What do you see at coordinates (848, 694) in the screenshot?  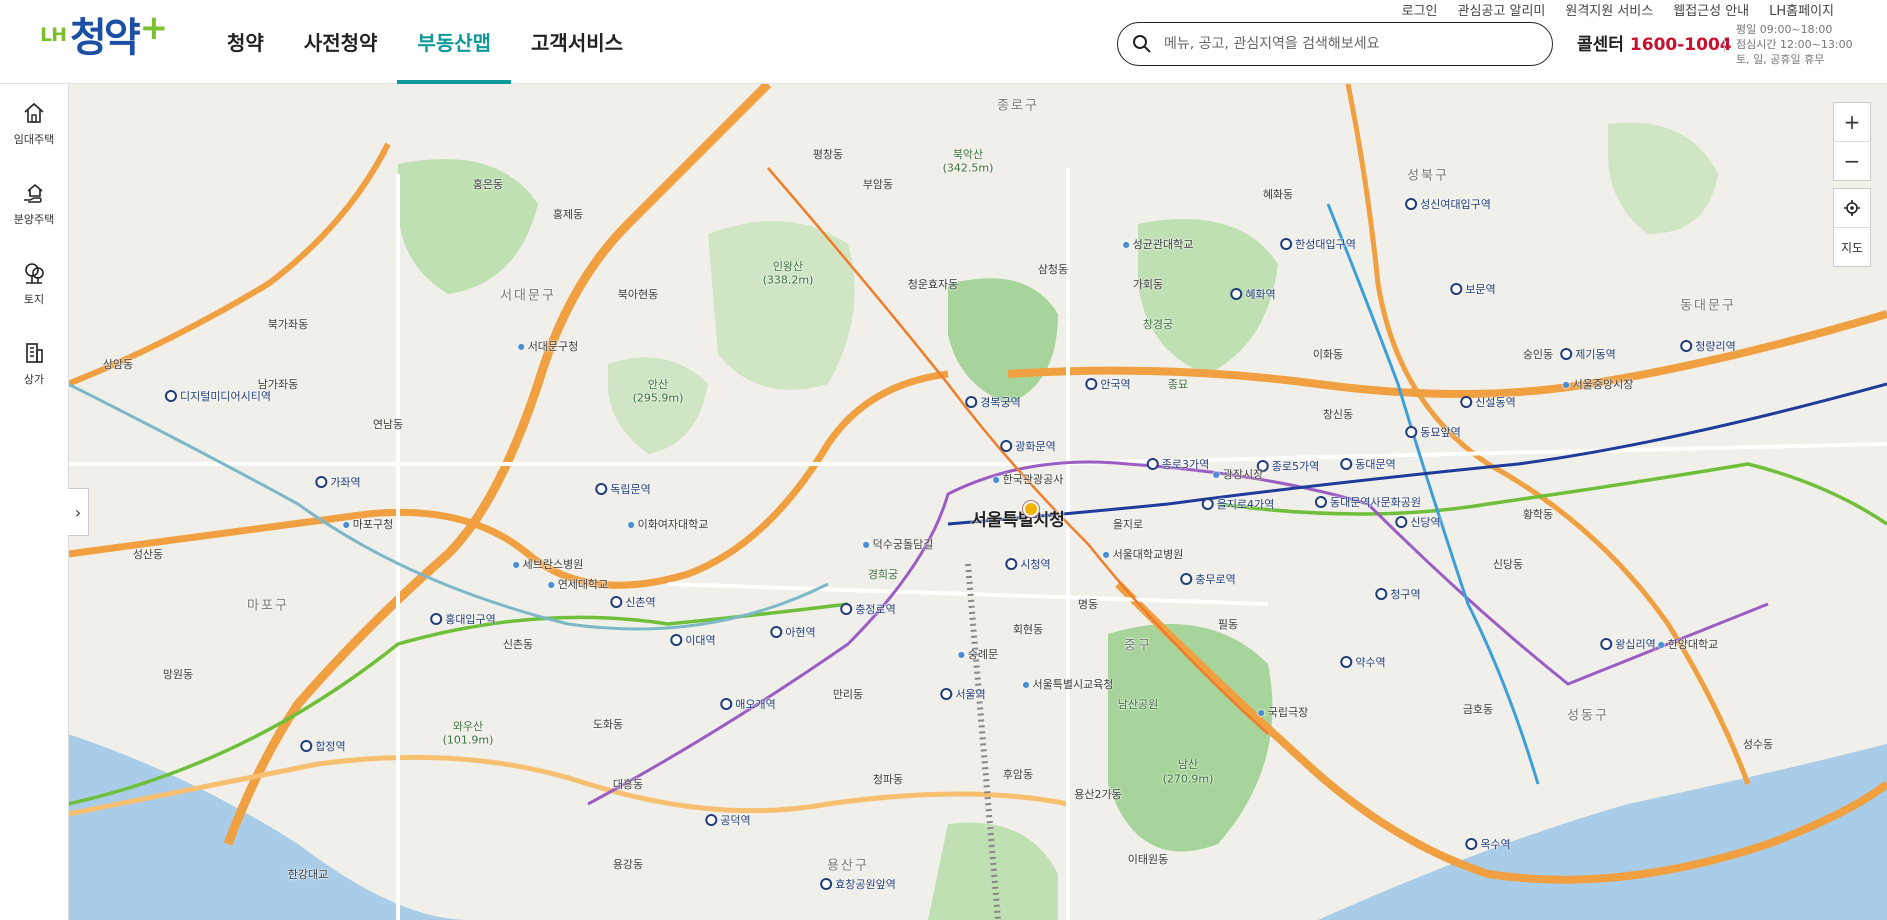 I see `map-label: 만리동` at bounding box center [848, 694].